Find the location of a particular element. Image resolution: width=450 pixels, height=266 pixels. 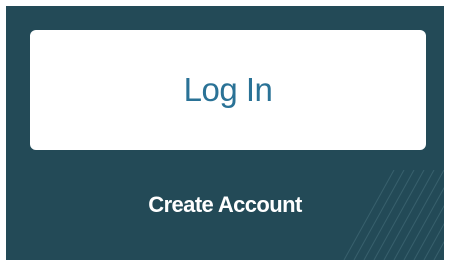

login-button-label: Log In is located at coordinates (228, 89).